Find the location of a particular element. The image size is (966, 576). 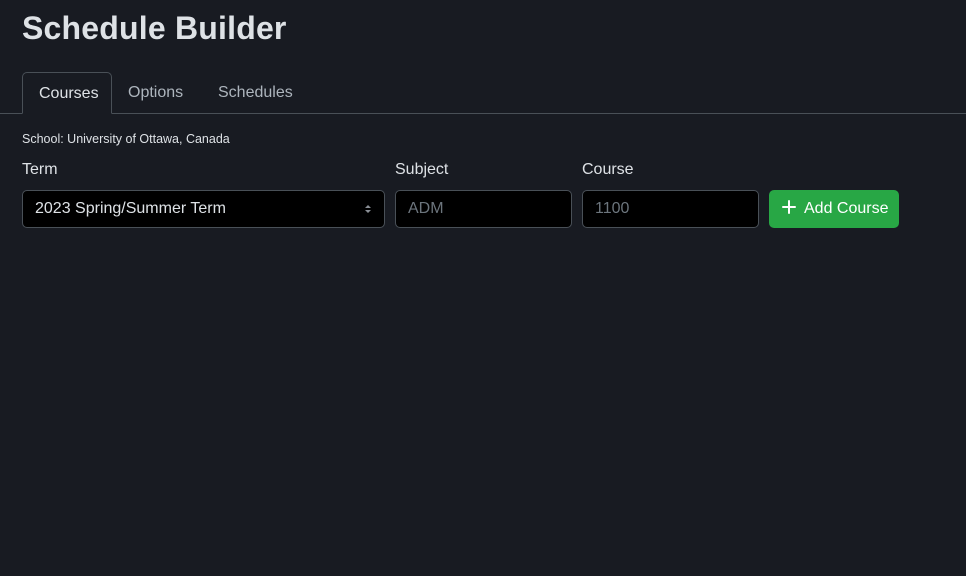

subject-label: Subject is located at coordinates (422, 169).